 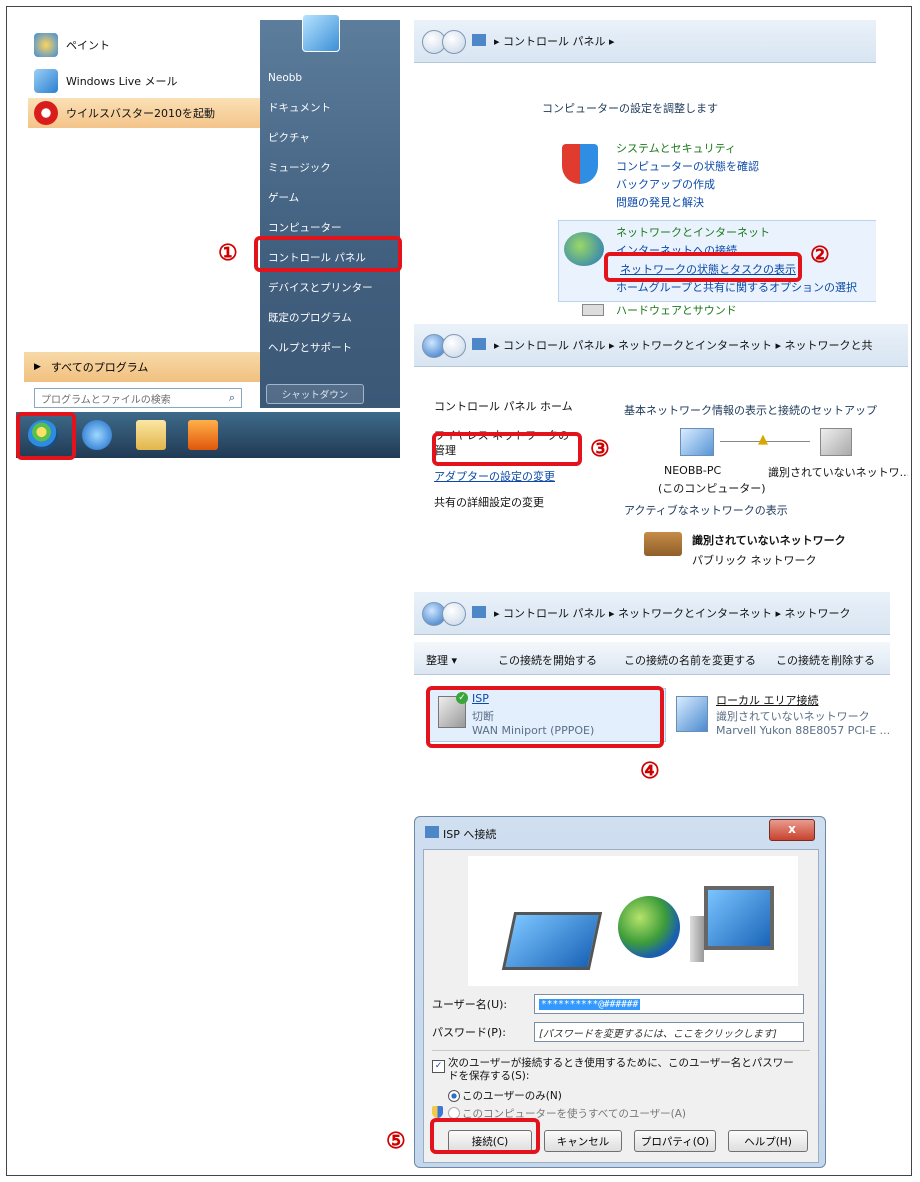 I want to click on step-1-label: ①, so click(x=228, y=253).